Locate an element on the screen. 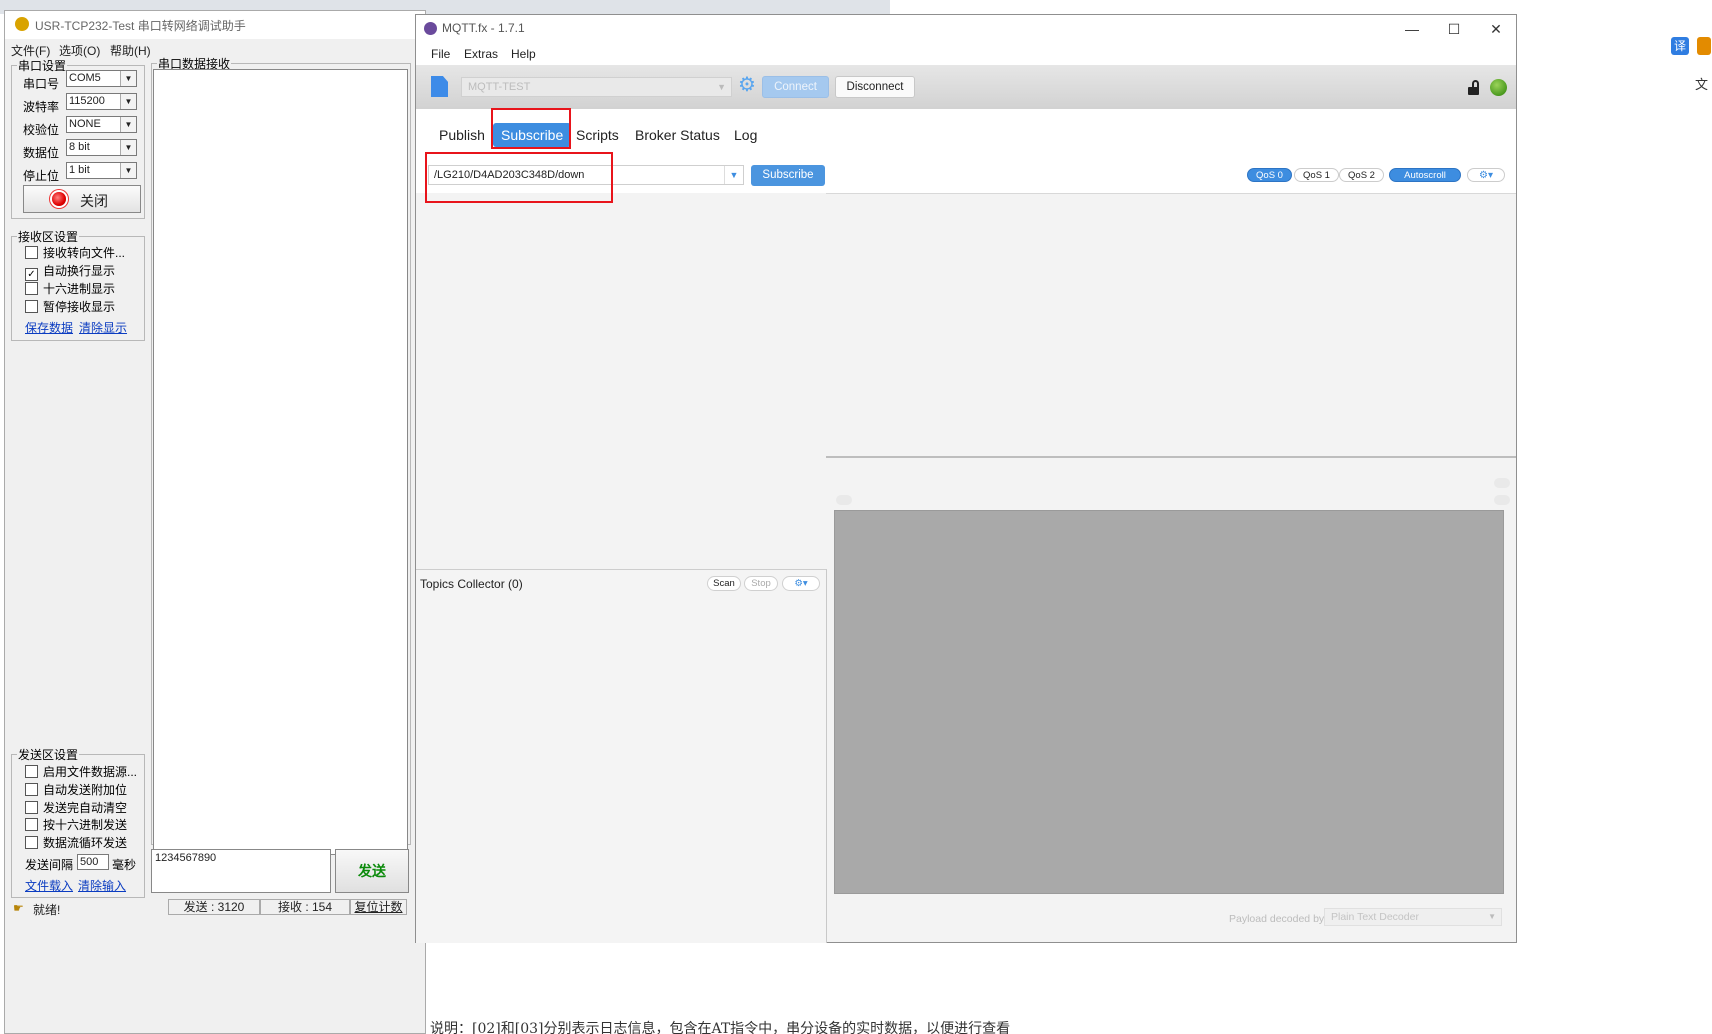  unlock-icon is located at coordinates (1474, 87).